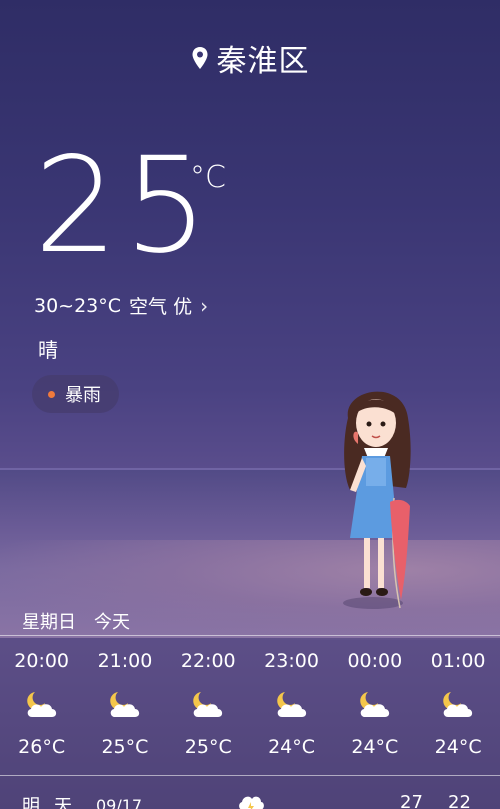  Describe the element at coordinates (83, 395) in the screenshot. I see `alert-text: 暴雨` at that location.